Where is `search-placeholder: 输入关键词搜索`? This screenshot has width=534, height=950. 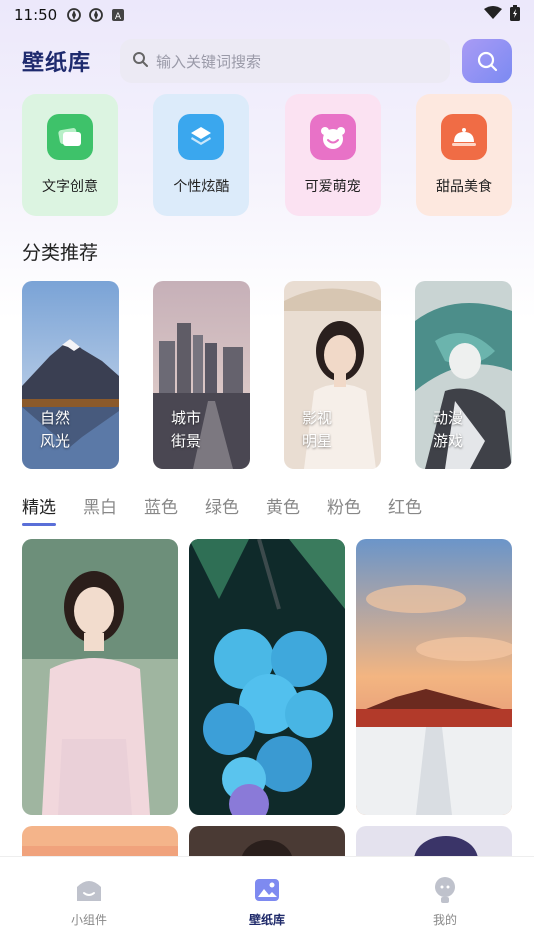 search-placeholder: 输入关键词搜索 is located at coordinates (209, 61).